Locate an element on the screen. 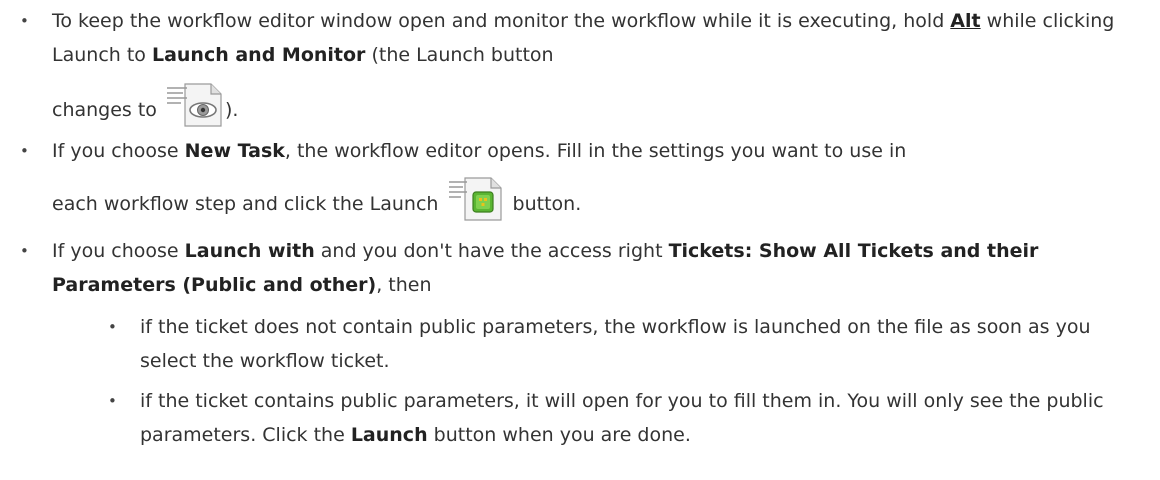 Image resolution: width=1160 pixels, height=480 pixels. item-text: button. is located at coordinates (544, 204).